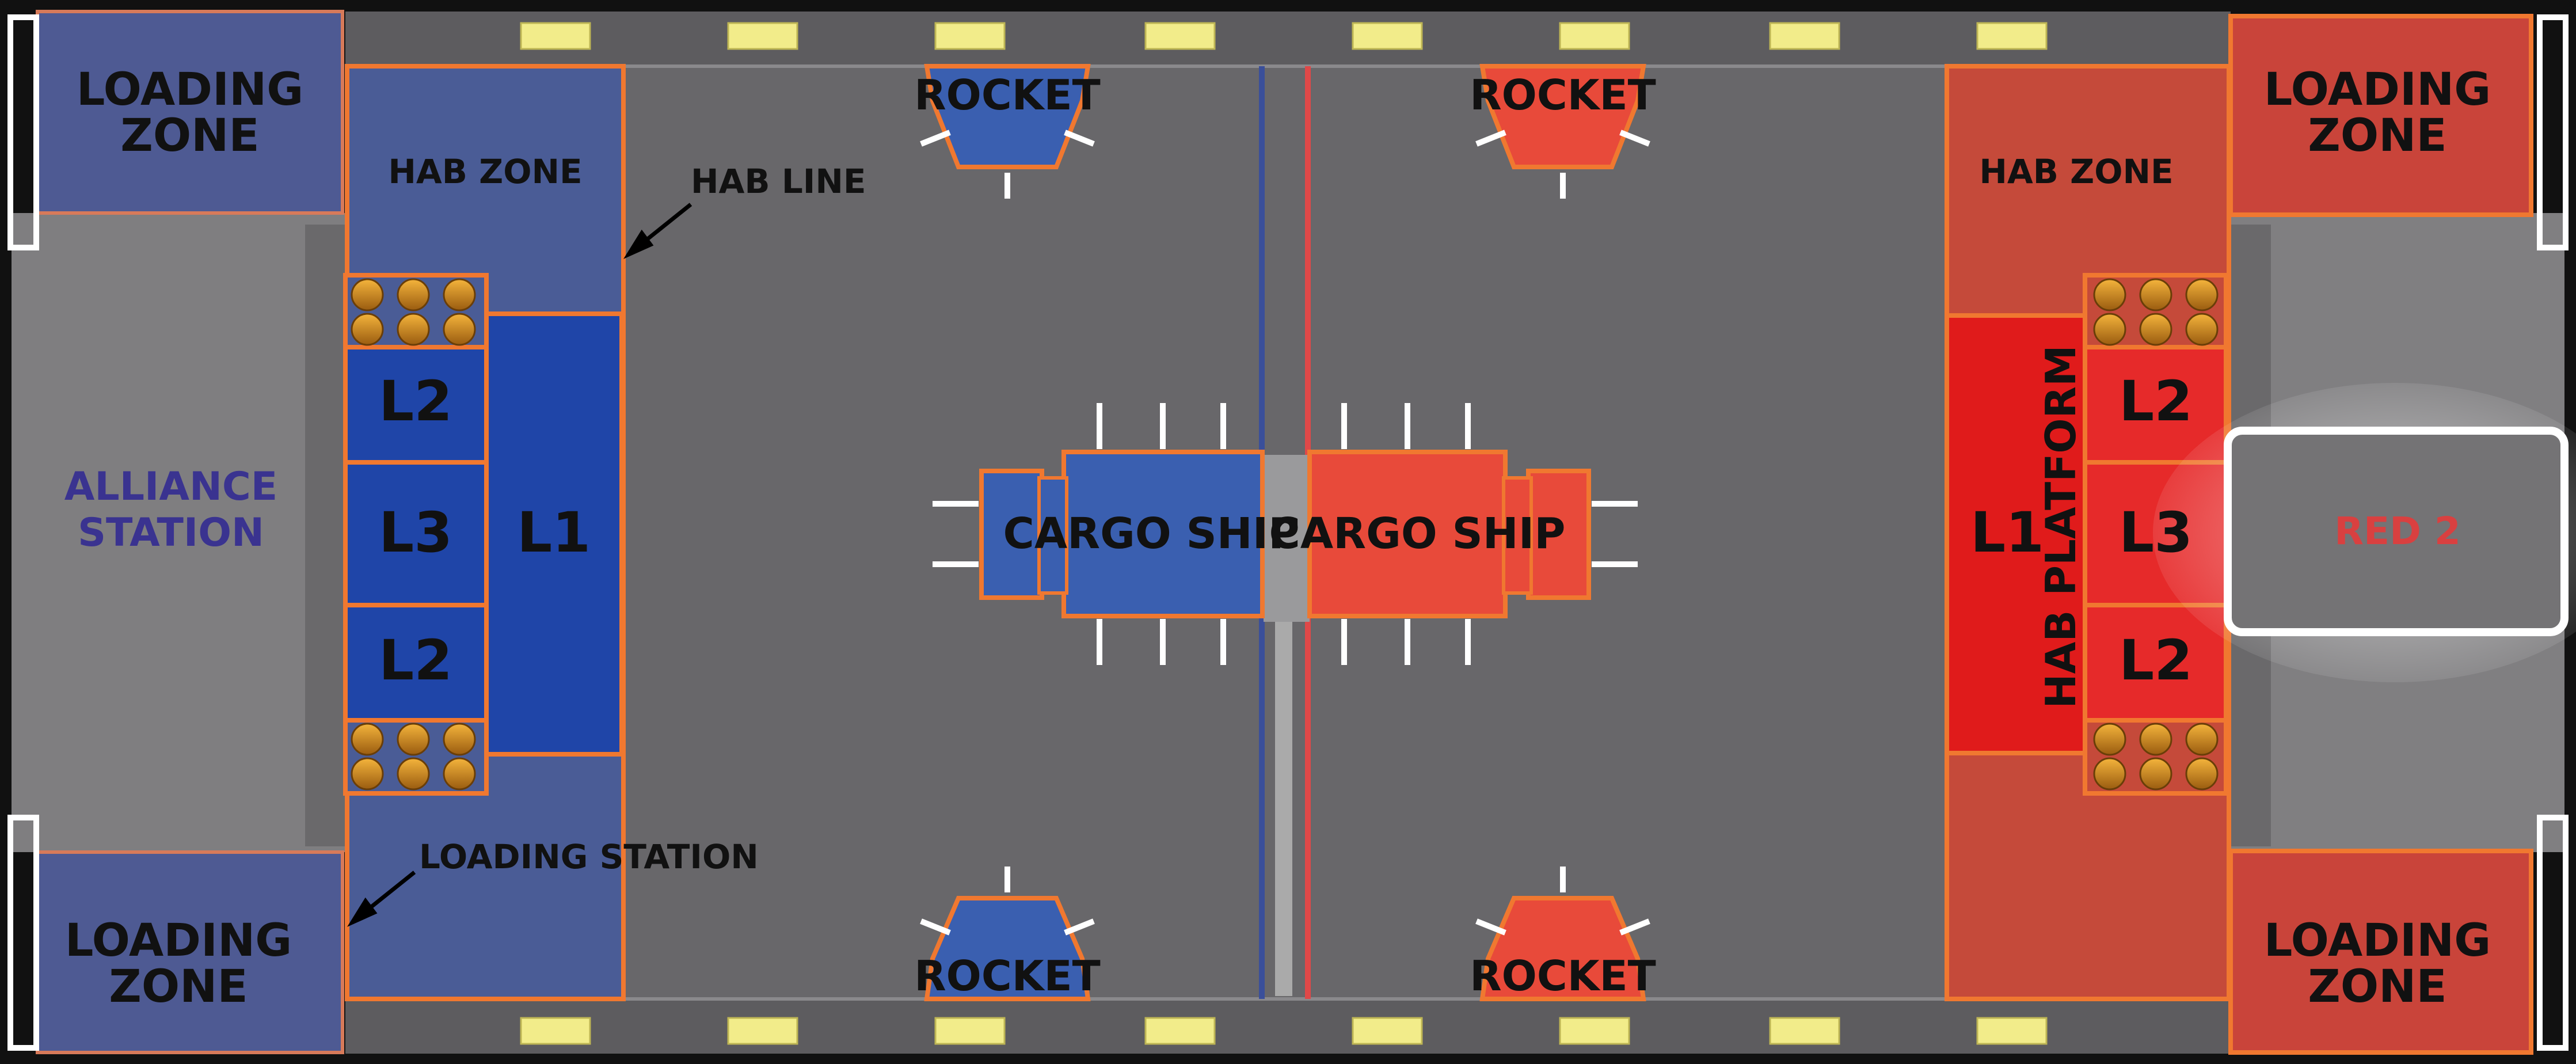 The height and width of the screenshot is (1064, 2576). I want to click on red-l3-label: L3, so click(2156, 532).